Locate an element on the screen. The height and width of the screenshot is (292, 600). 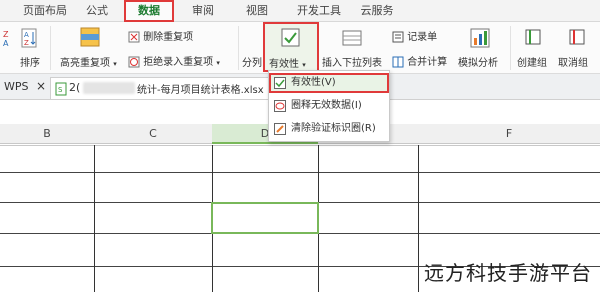
menu-item-clear-circles-label: 清除验证标识圈(R) is located at coordinates (333, 128).